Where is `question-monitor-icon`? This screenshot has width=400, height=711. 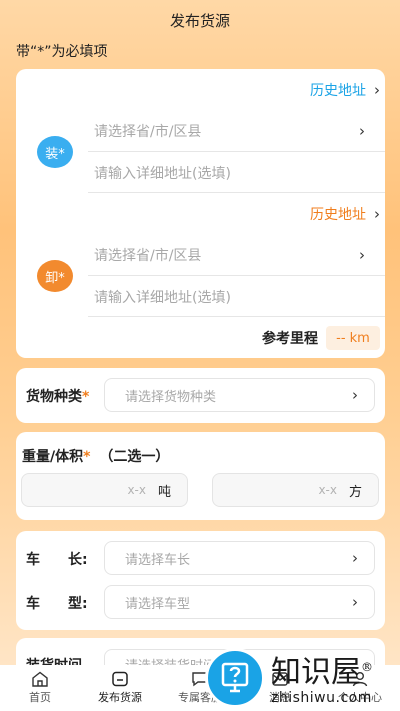 question-monitor-icon is located at coordinates (235, 678).